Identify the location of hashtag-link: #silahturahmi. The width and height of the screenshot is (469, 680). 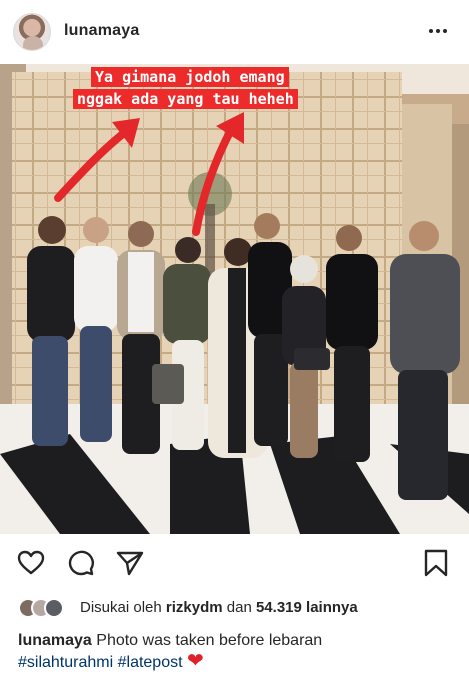
(65, 662).